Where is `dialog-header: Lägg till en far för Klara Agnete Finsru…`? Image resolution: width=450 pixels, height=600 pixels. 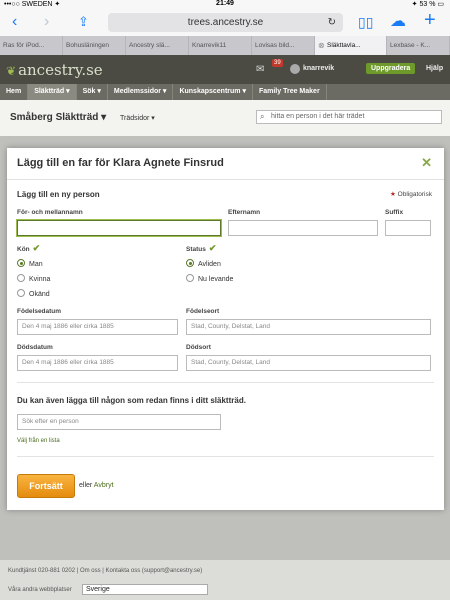
dialog-header: Lägg till en far för Klara Agnete Finsru… is located at coordinates (225, 164).